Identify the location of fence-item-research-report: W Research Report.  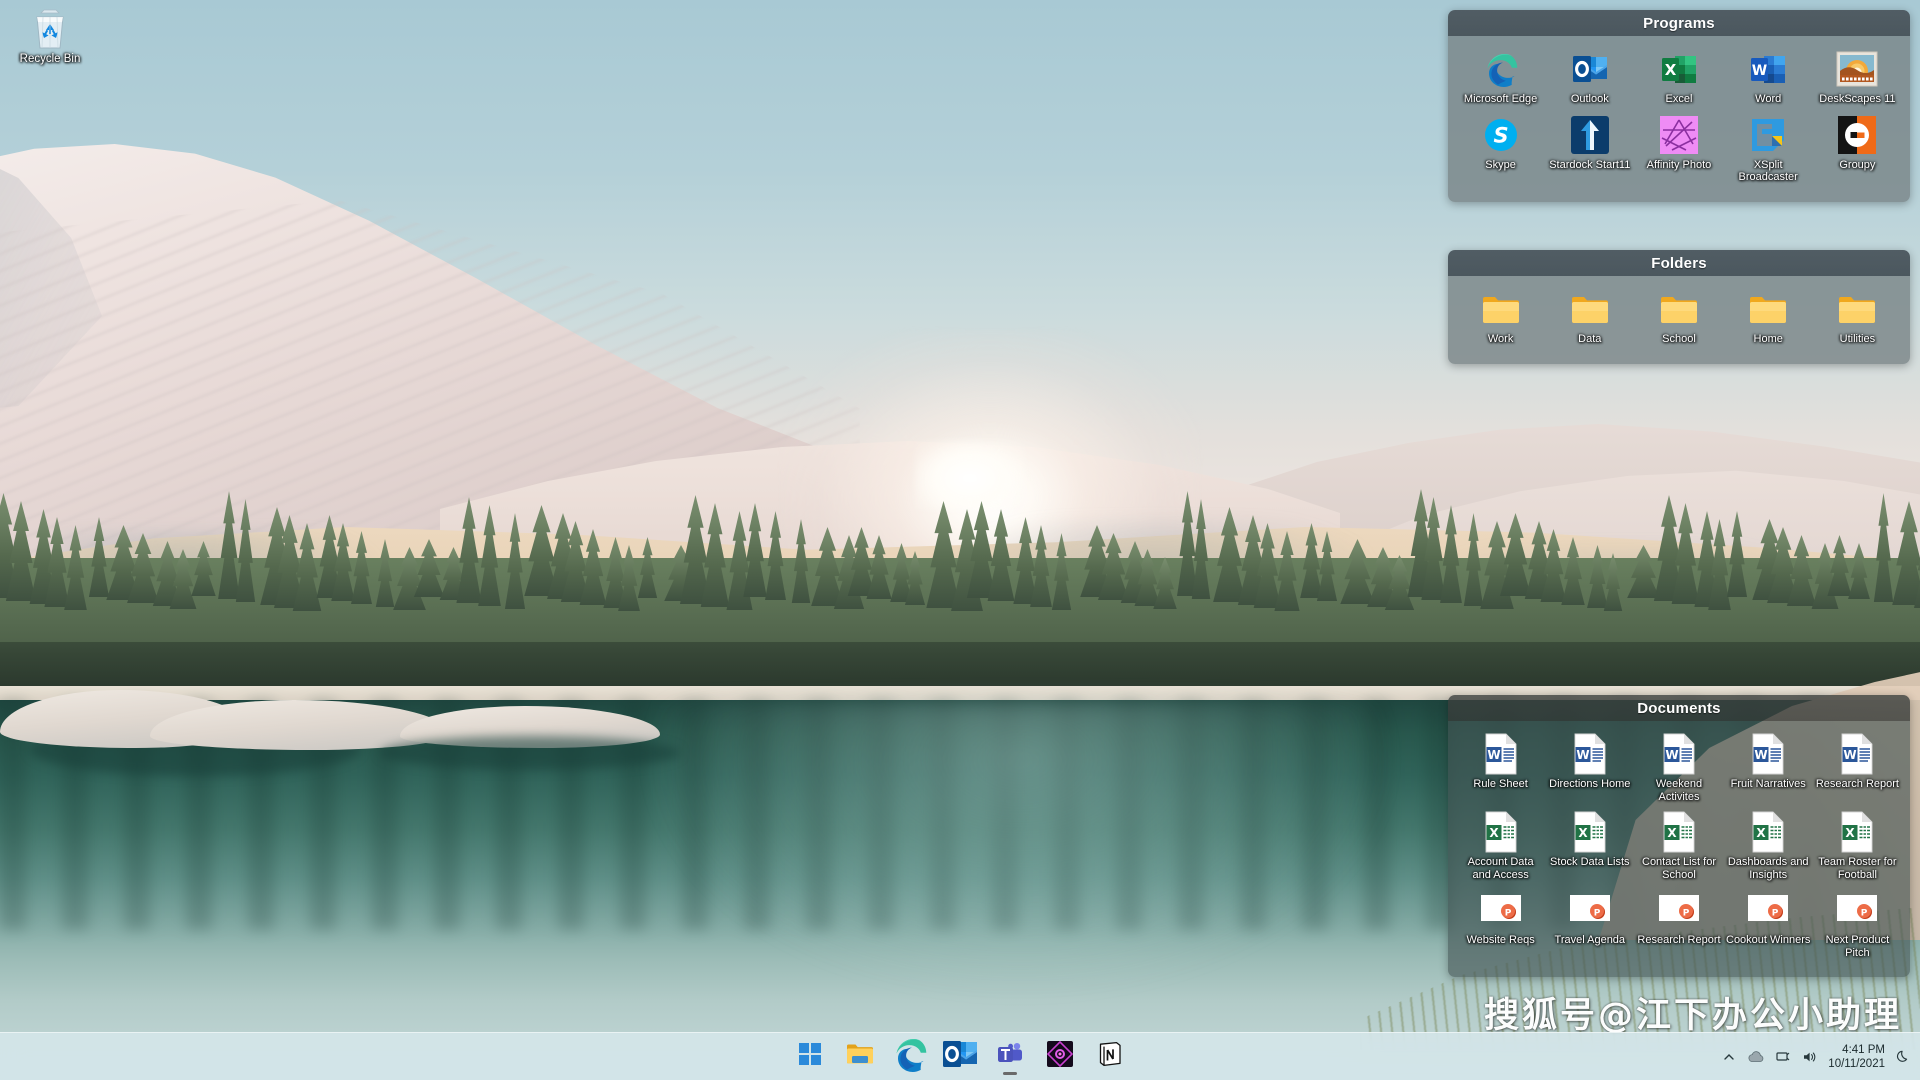
(1857, 770).